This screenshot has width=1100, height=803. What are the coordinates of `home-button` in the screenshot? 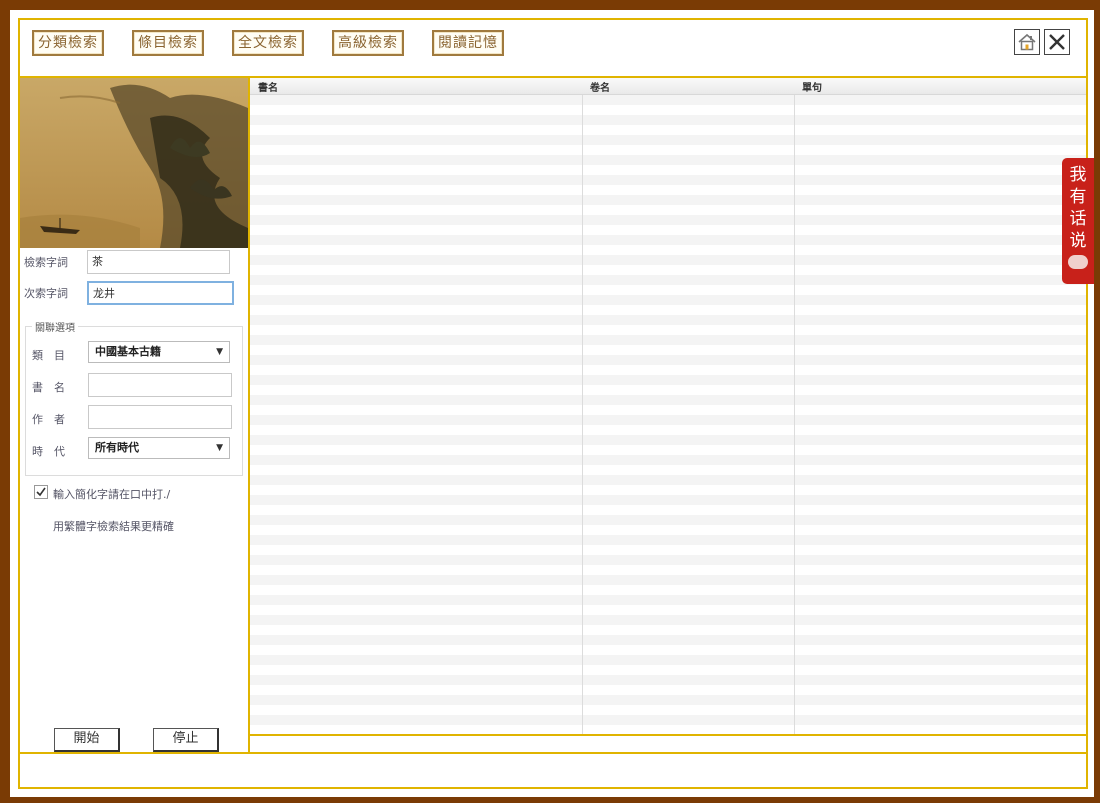 It's located at (1027, 42).